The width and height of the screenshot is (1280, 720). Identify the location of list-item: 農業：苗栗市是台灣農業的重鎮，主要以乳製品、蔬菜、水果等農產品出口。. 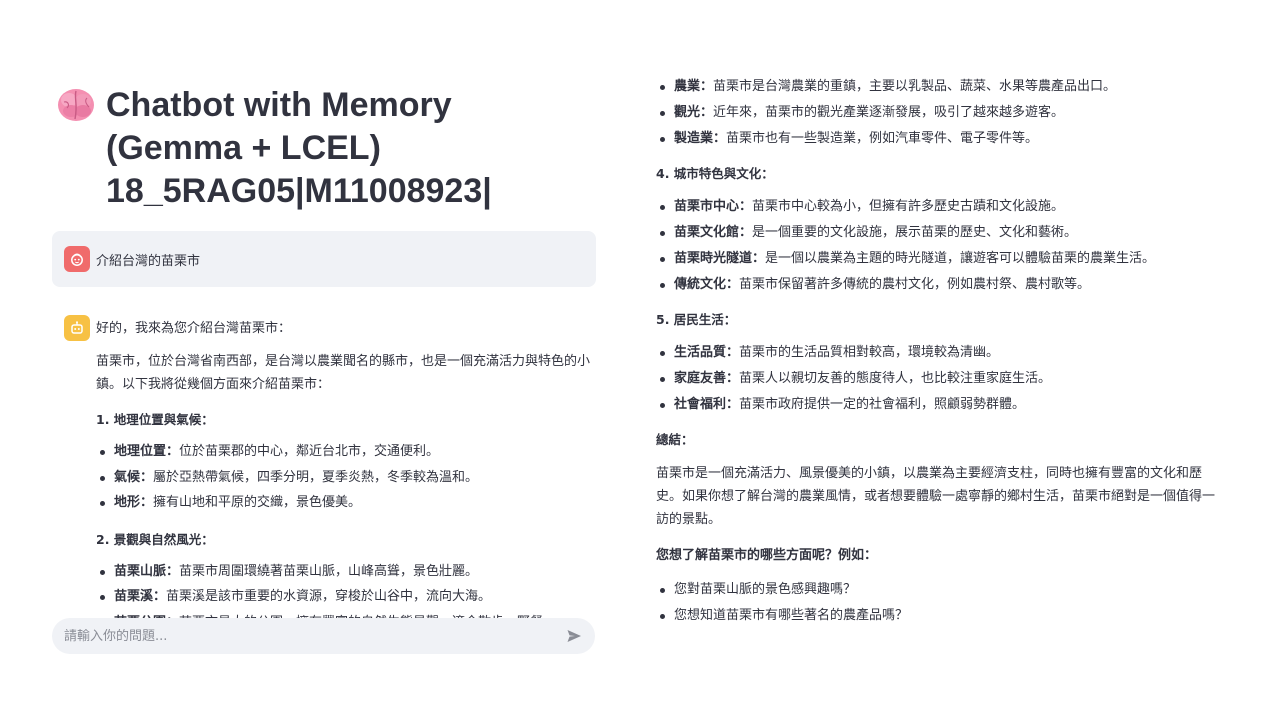
(936, 87).